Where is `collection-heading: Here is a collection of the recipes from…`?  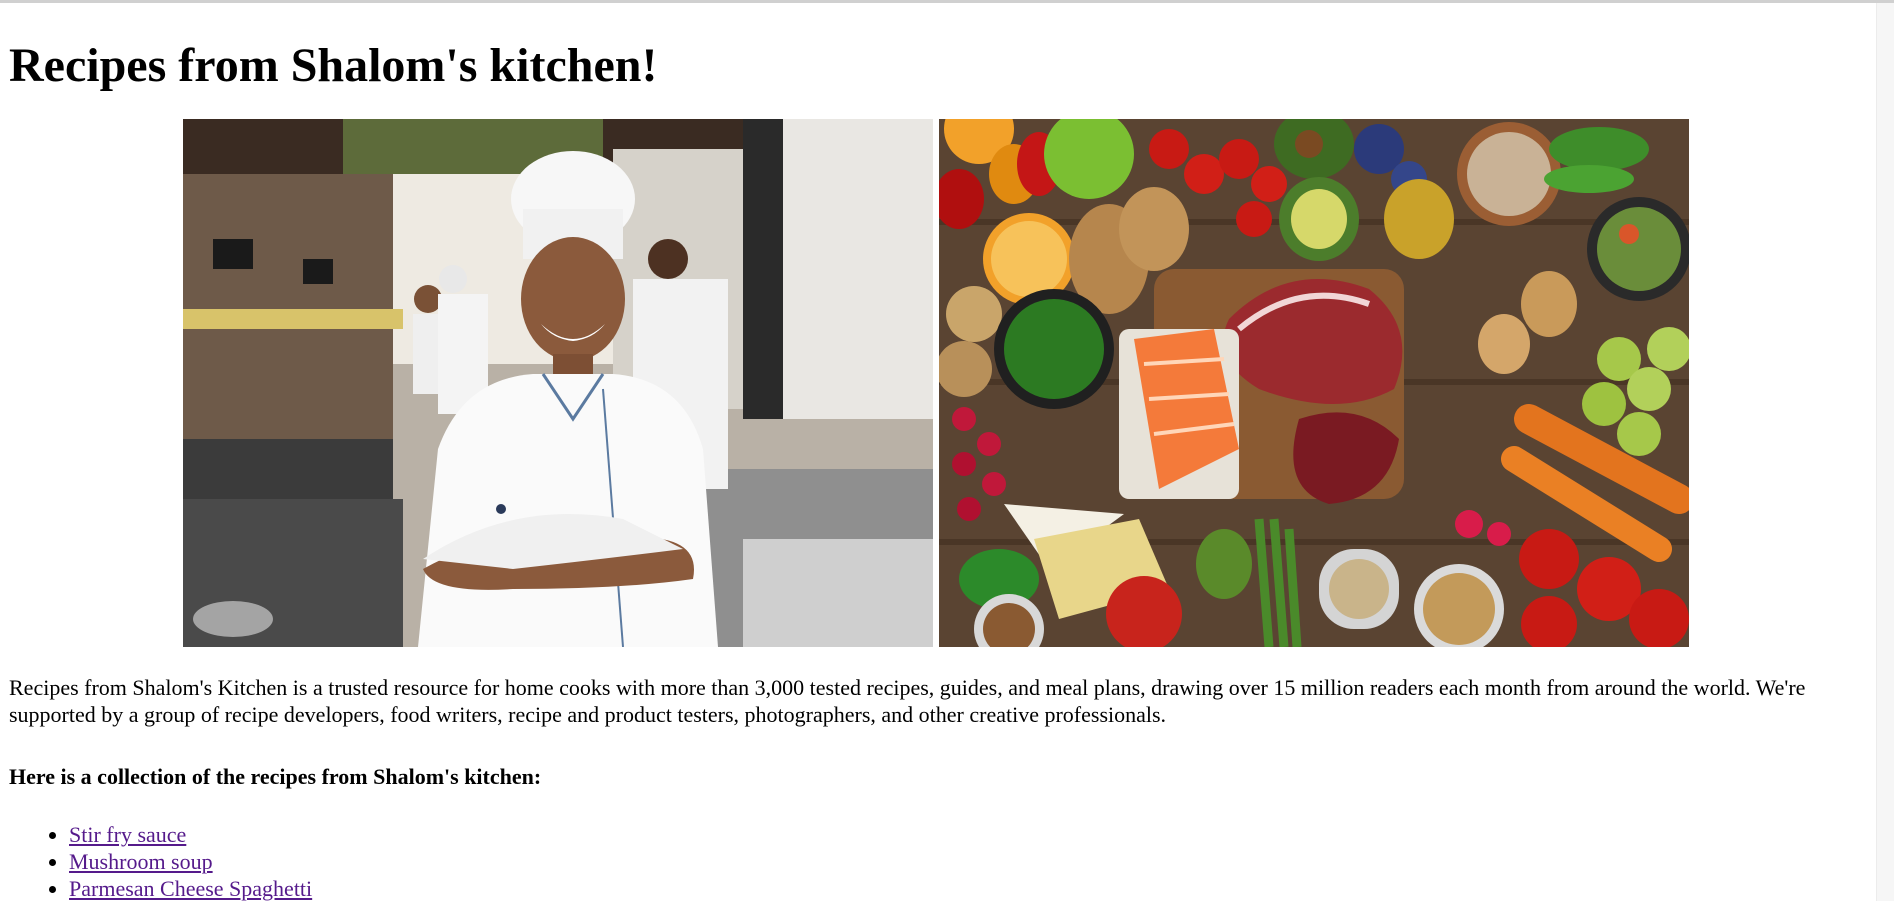 collection-heading: Here is a collection of the recipes from… is located at coordinates (275, 776).